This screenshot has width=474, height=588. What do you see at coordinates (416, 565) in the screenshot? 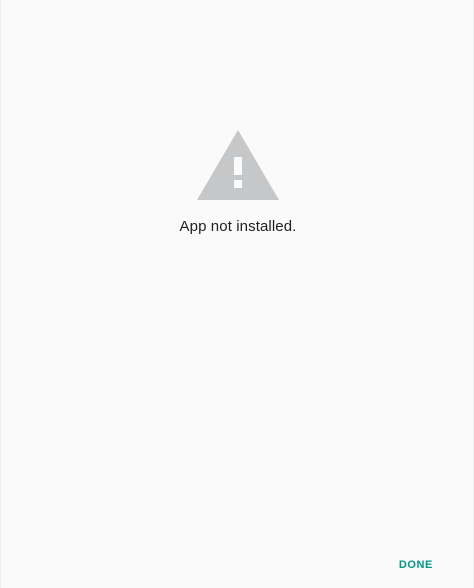
I see `done-button: DONE` at bounding box center [416, 565].